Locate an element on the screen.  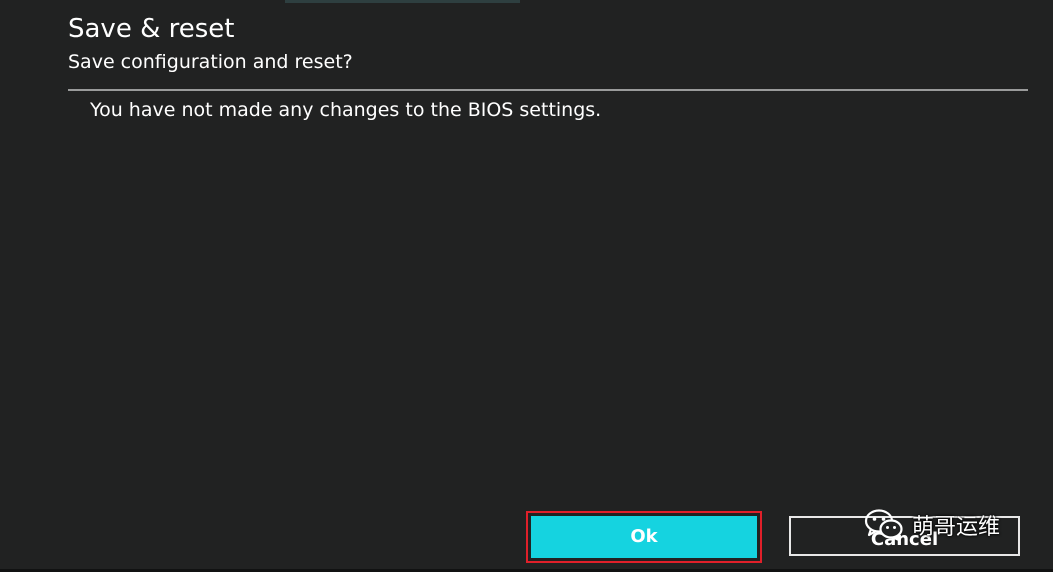
ok-button-highlight: Ok is located at coordinates (644, 537).